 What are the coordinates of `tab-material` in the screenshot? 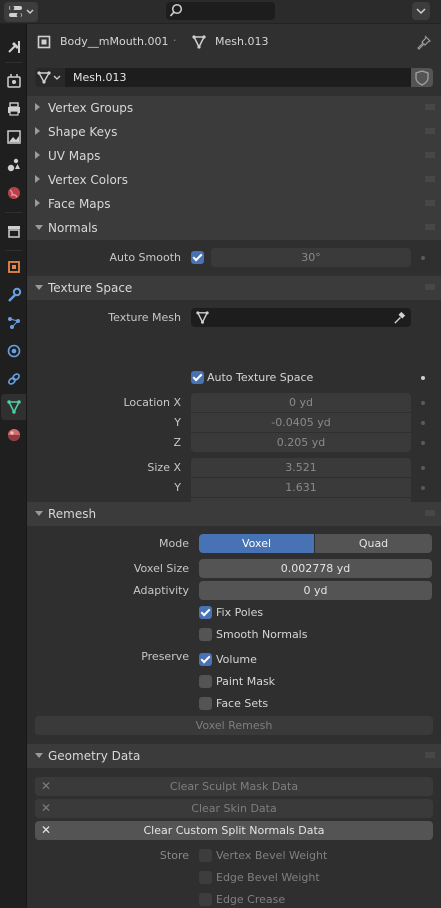 It's located at (13, 435).